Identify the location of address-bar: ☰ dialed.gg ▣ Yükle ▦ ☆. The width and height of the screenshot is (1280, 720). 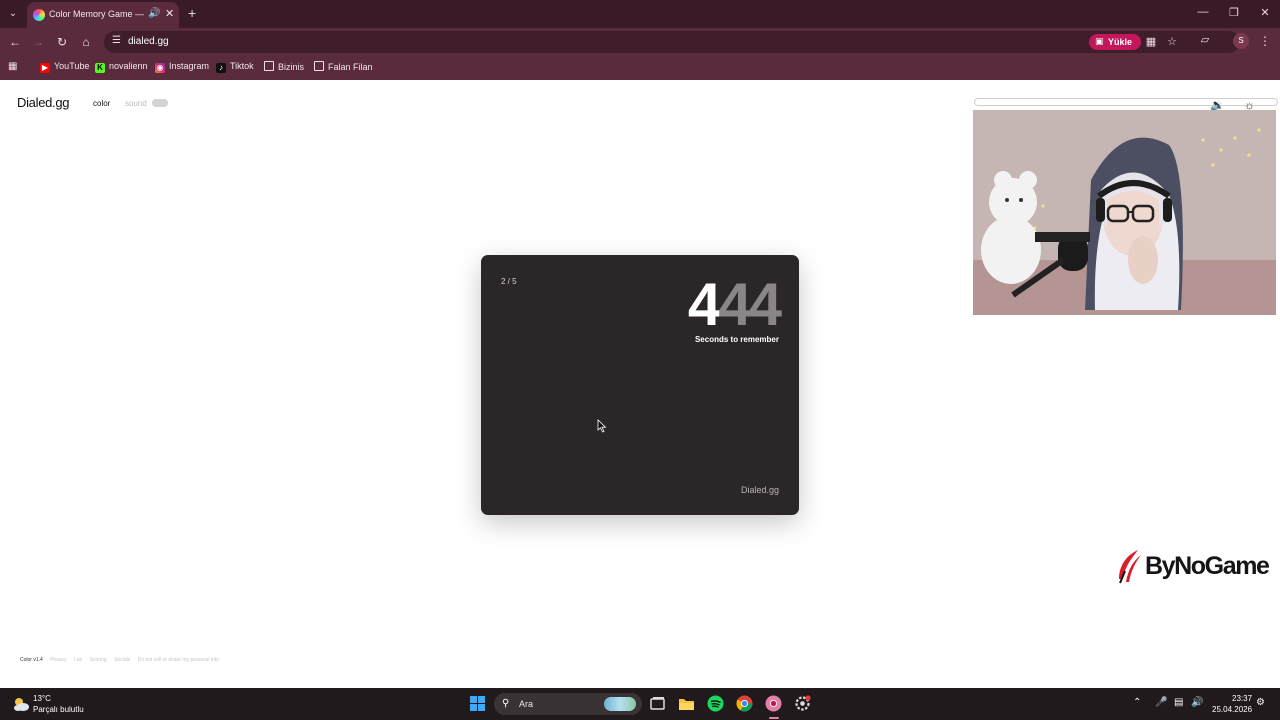
(672, 42).